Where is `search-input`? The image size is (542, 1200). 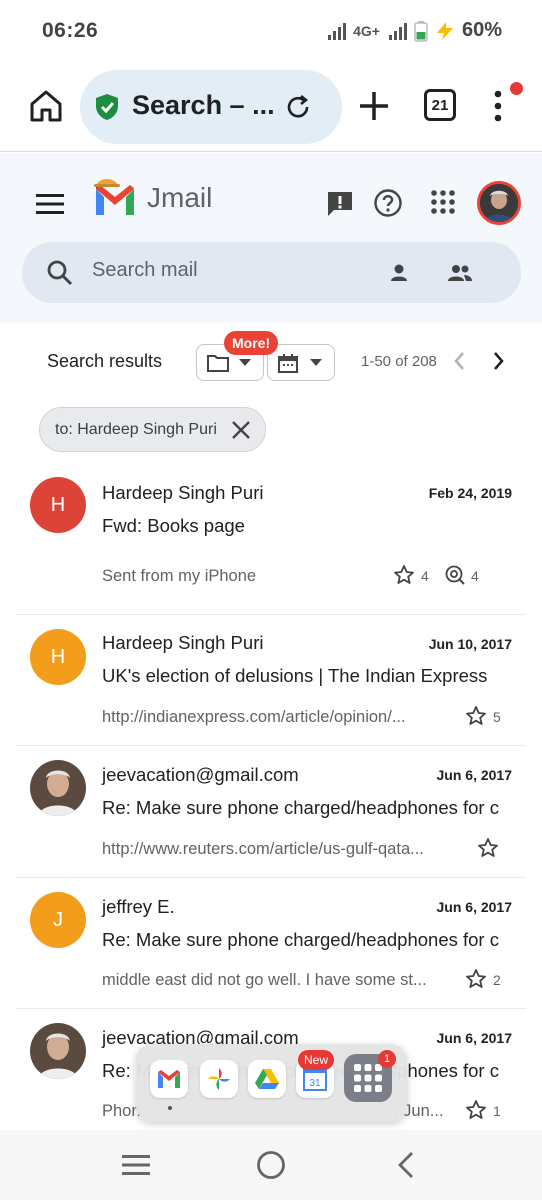
search-input is located at coordinates (227, 270).